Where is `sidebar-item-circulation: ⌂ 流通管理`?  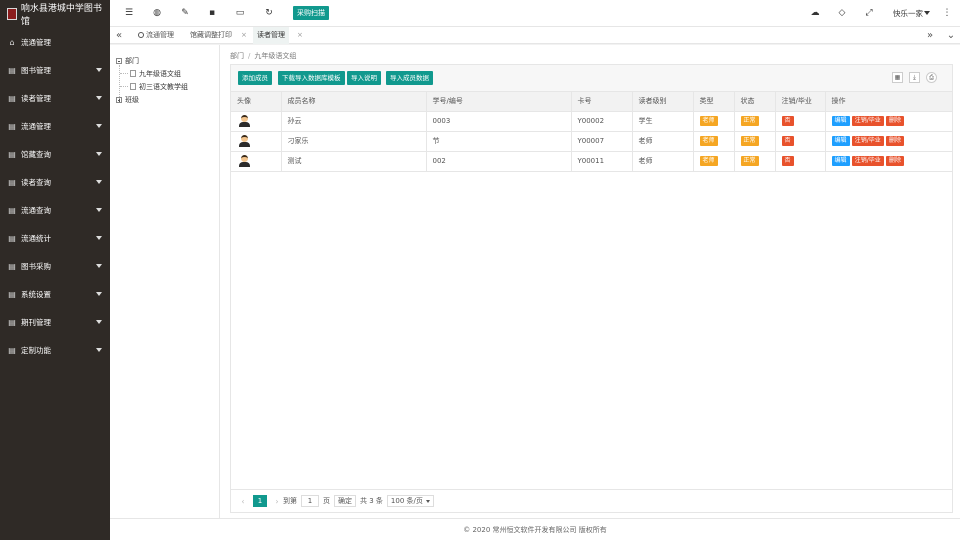
sidebar-item-circulation: ⌂ 流通管理 is located at coordinates (55, 42).